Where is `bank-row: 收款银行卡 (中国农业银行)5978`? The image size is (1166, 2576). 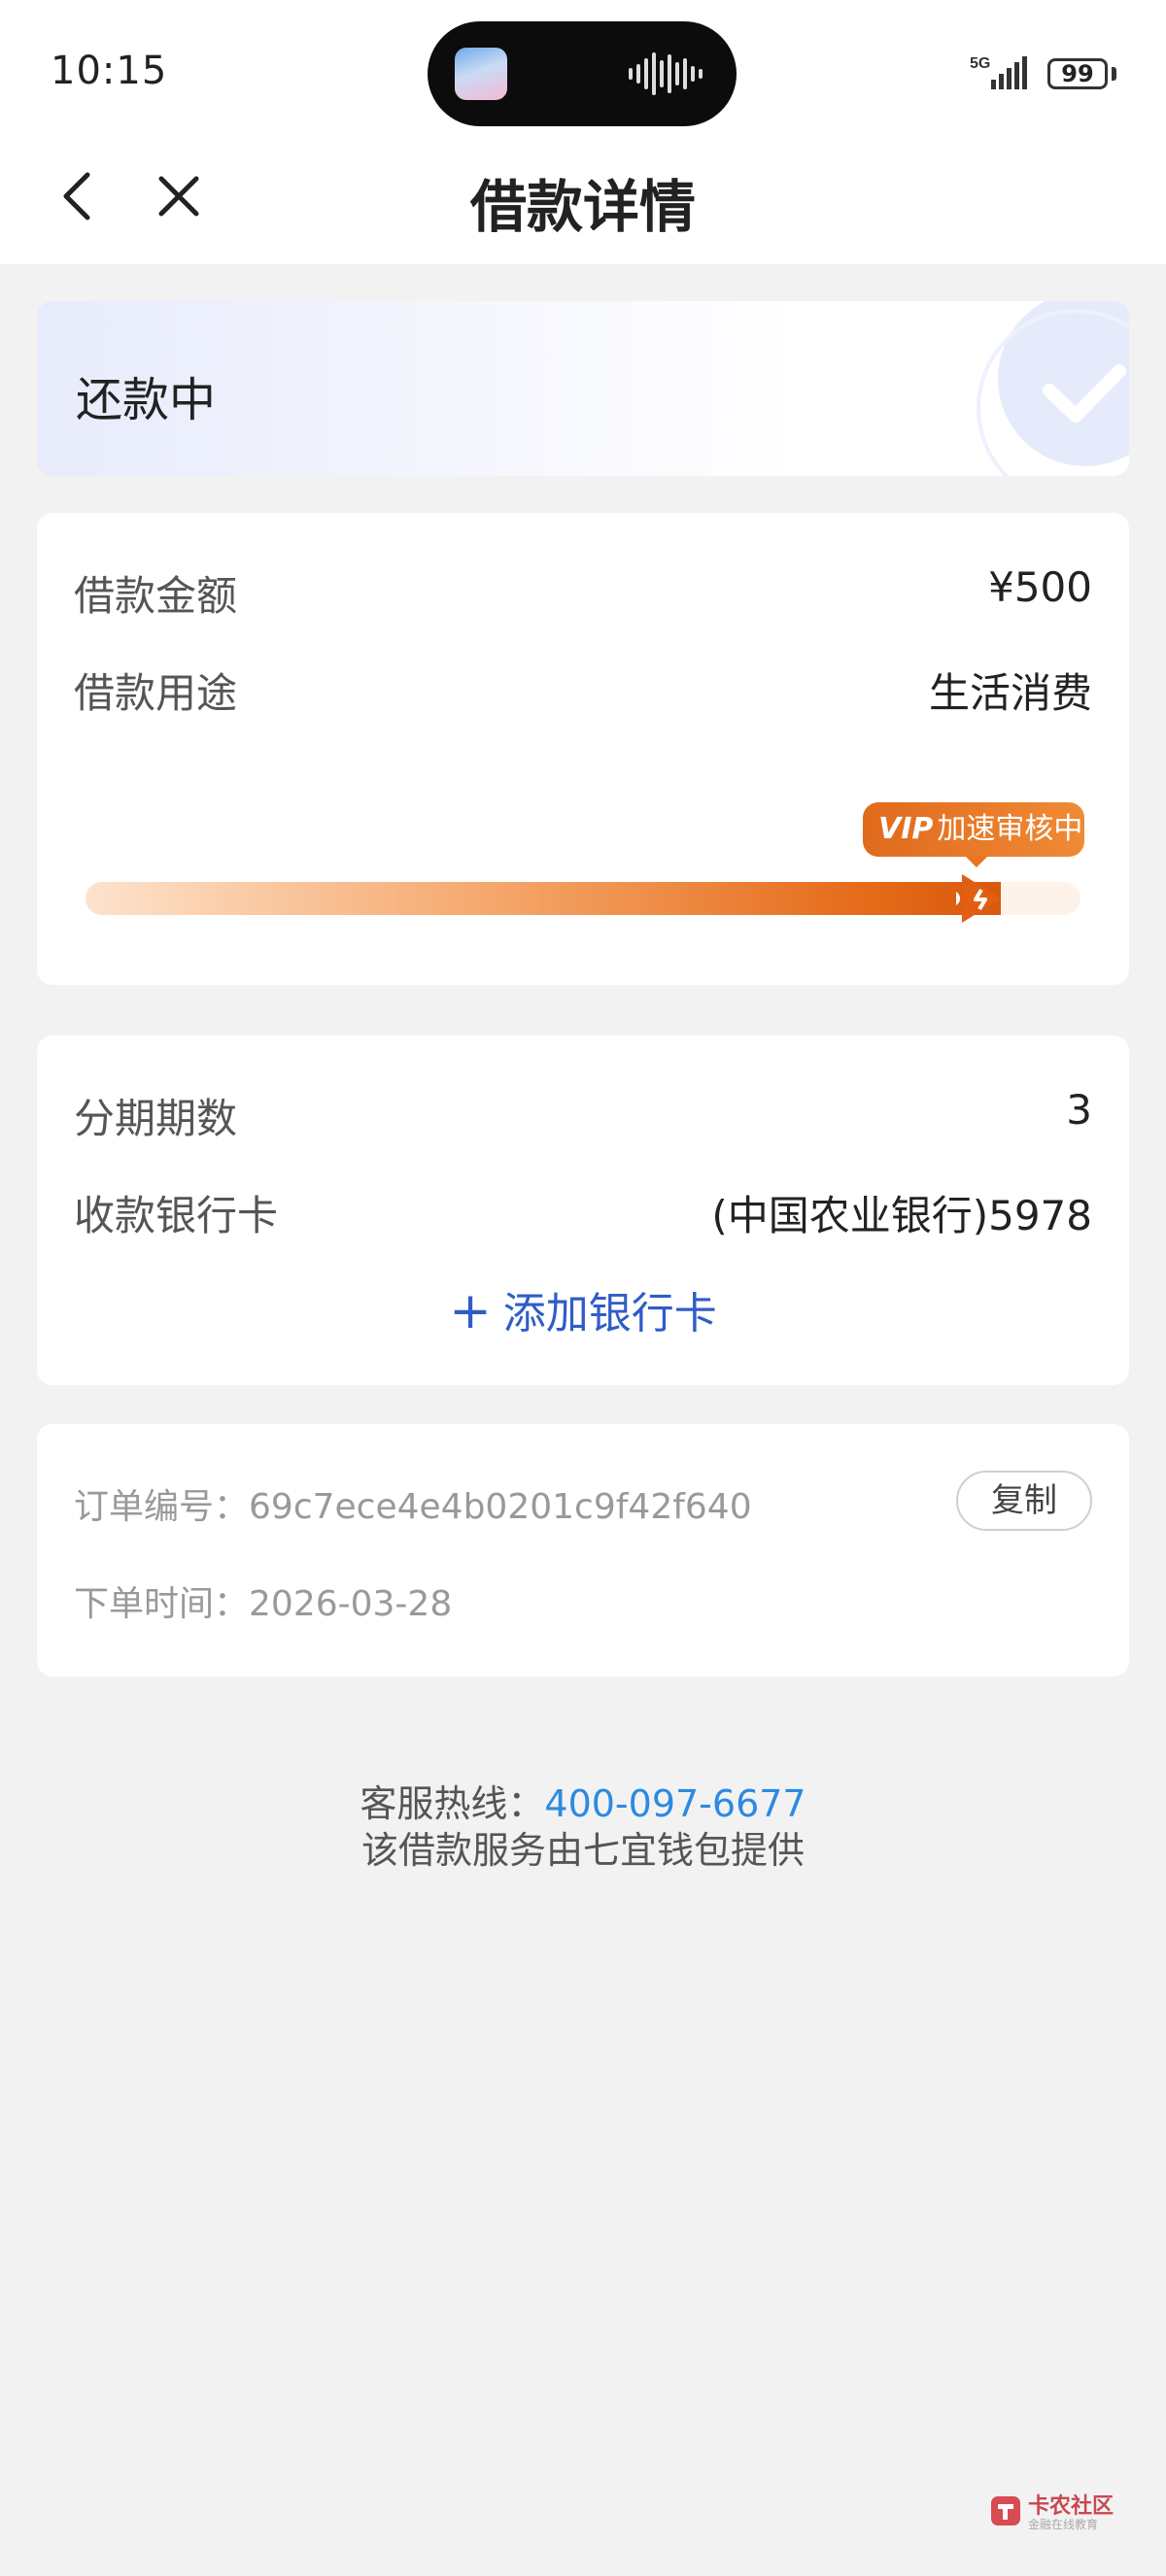 bank-row: 收款银行卡 (中国农业银行)5978 is located at coordinates (583, 1212).